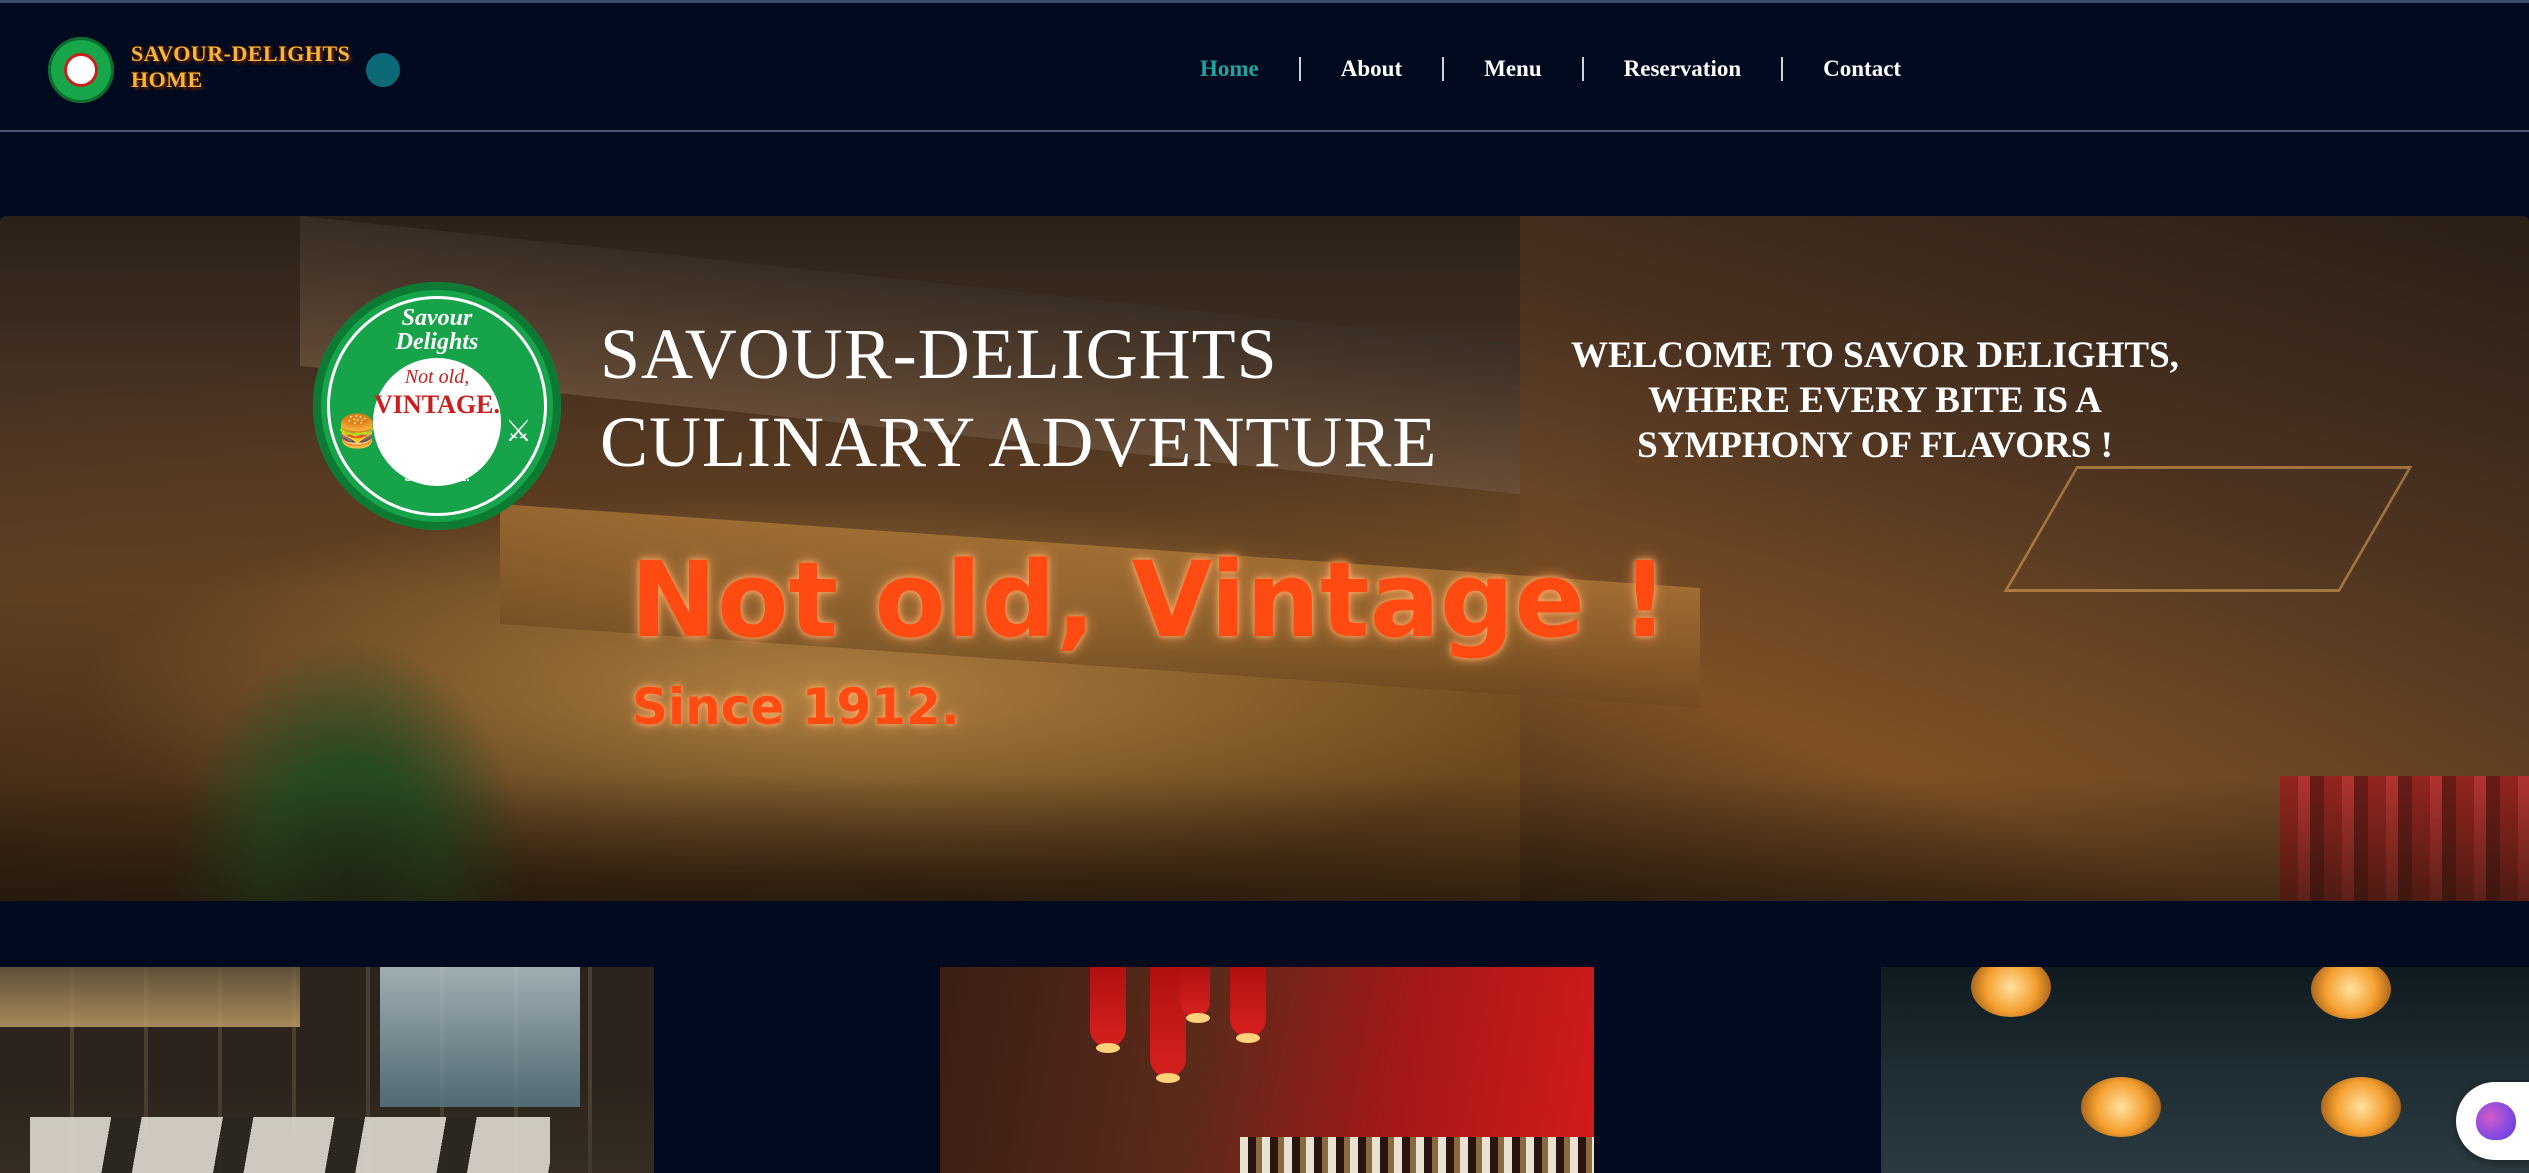  What do you see at coordinates (1229, 69) in the screenshot?
I see `nav-item-home: Home` at bounding box center [1229, 69].